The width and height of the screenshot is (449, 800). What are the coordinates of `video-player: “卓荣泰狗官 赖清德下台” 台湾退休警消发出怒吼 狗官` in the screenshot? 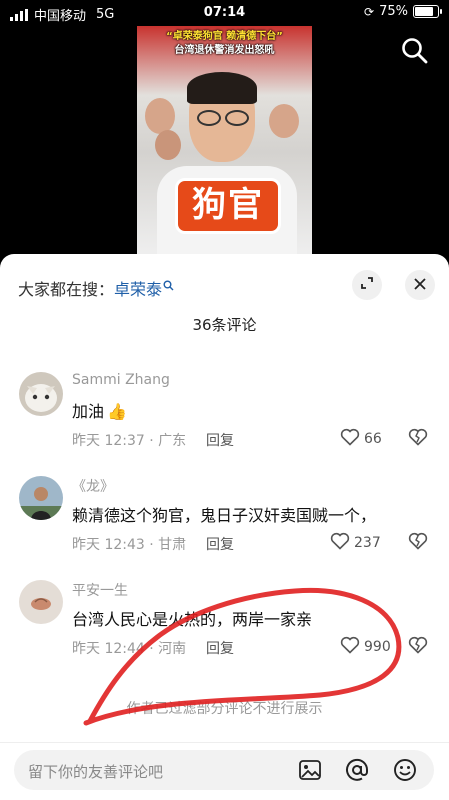 It's located at (224, 141).